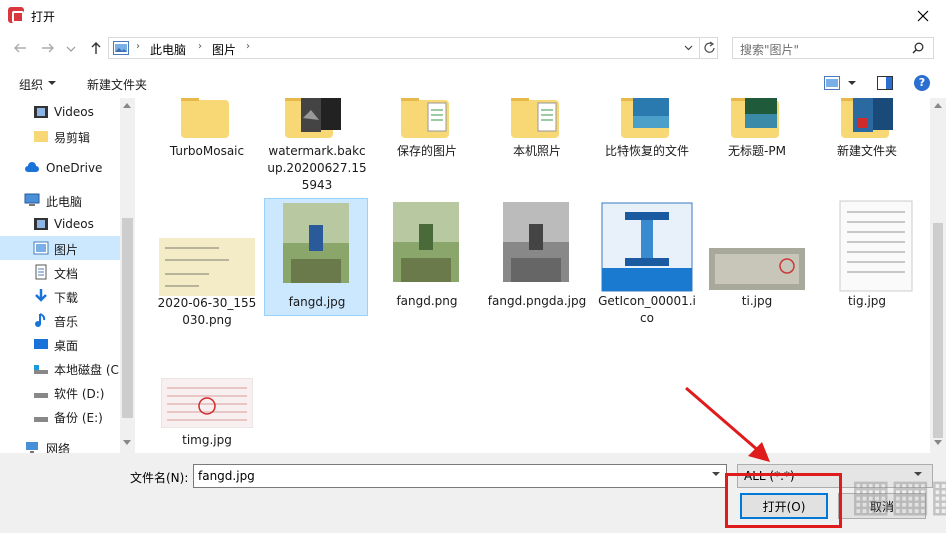 This screenshot has width=946, height=533. I want to click on file-item: 无标题-PM, so click(757, 133).